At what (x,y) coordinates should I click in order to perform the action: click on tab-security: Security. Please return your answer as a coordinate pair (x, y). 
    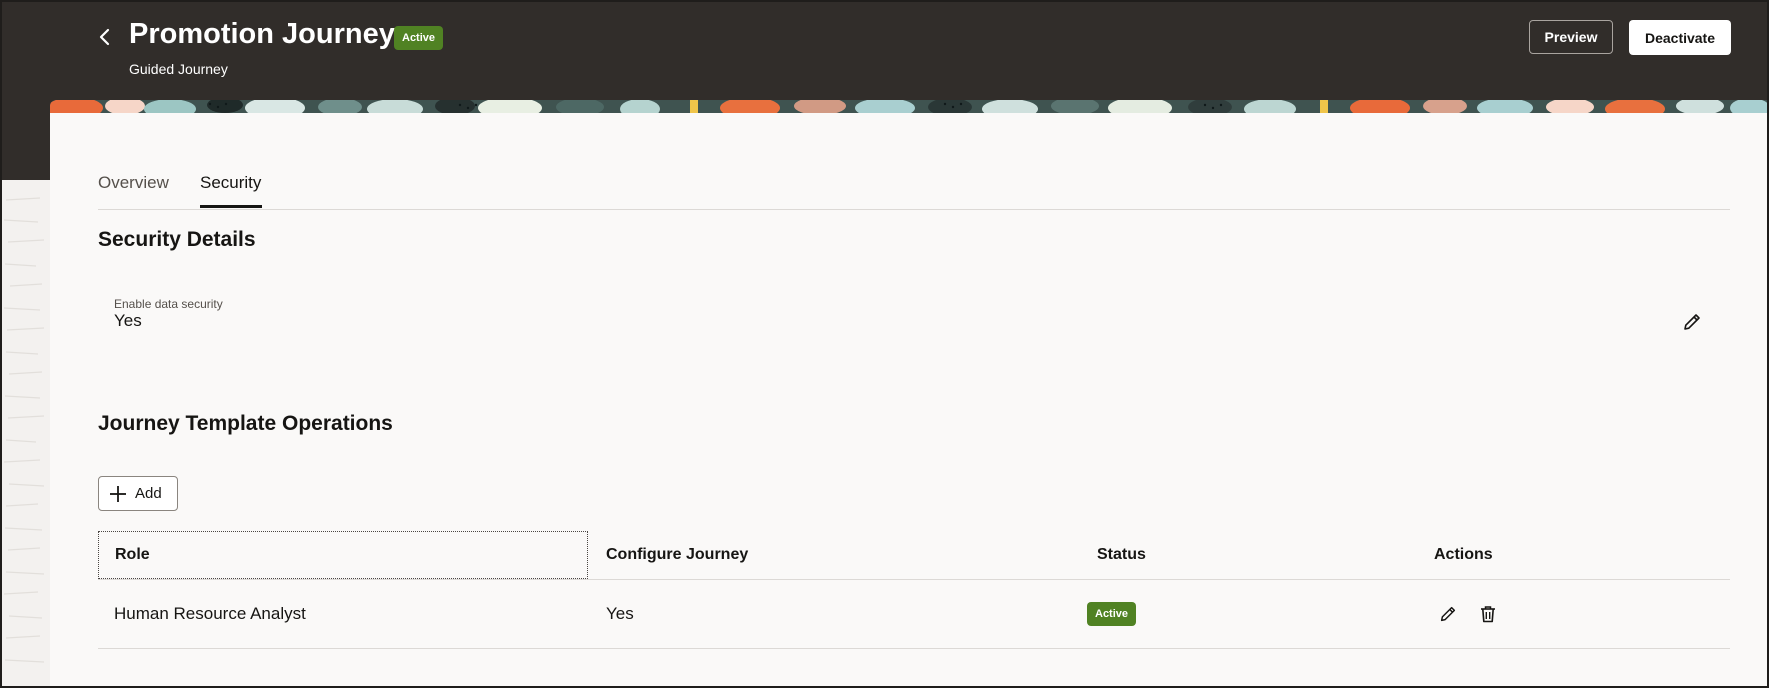
    Looking at the image, I should click on (230, 188).